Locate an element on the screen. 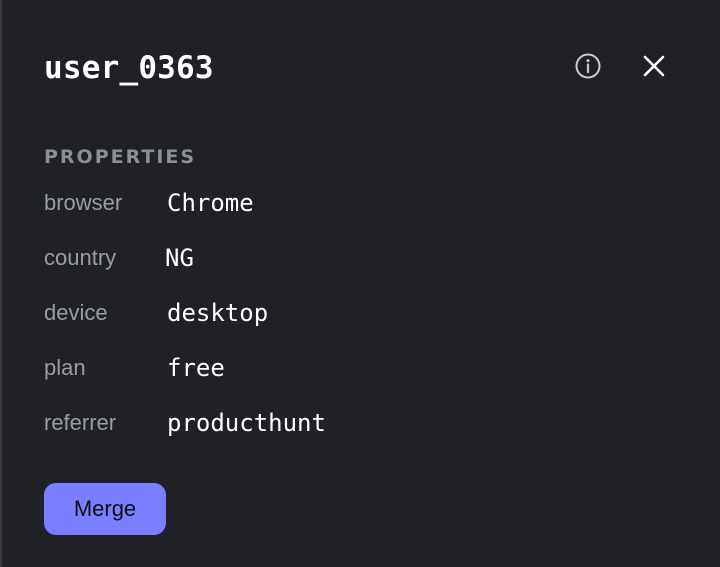  close-button is located at coordinates (654, 68).